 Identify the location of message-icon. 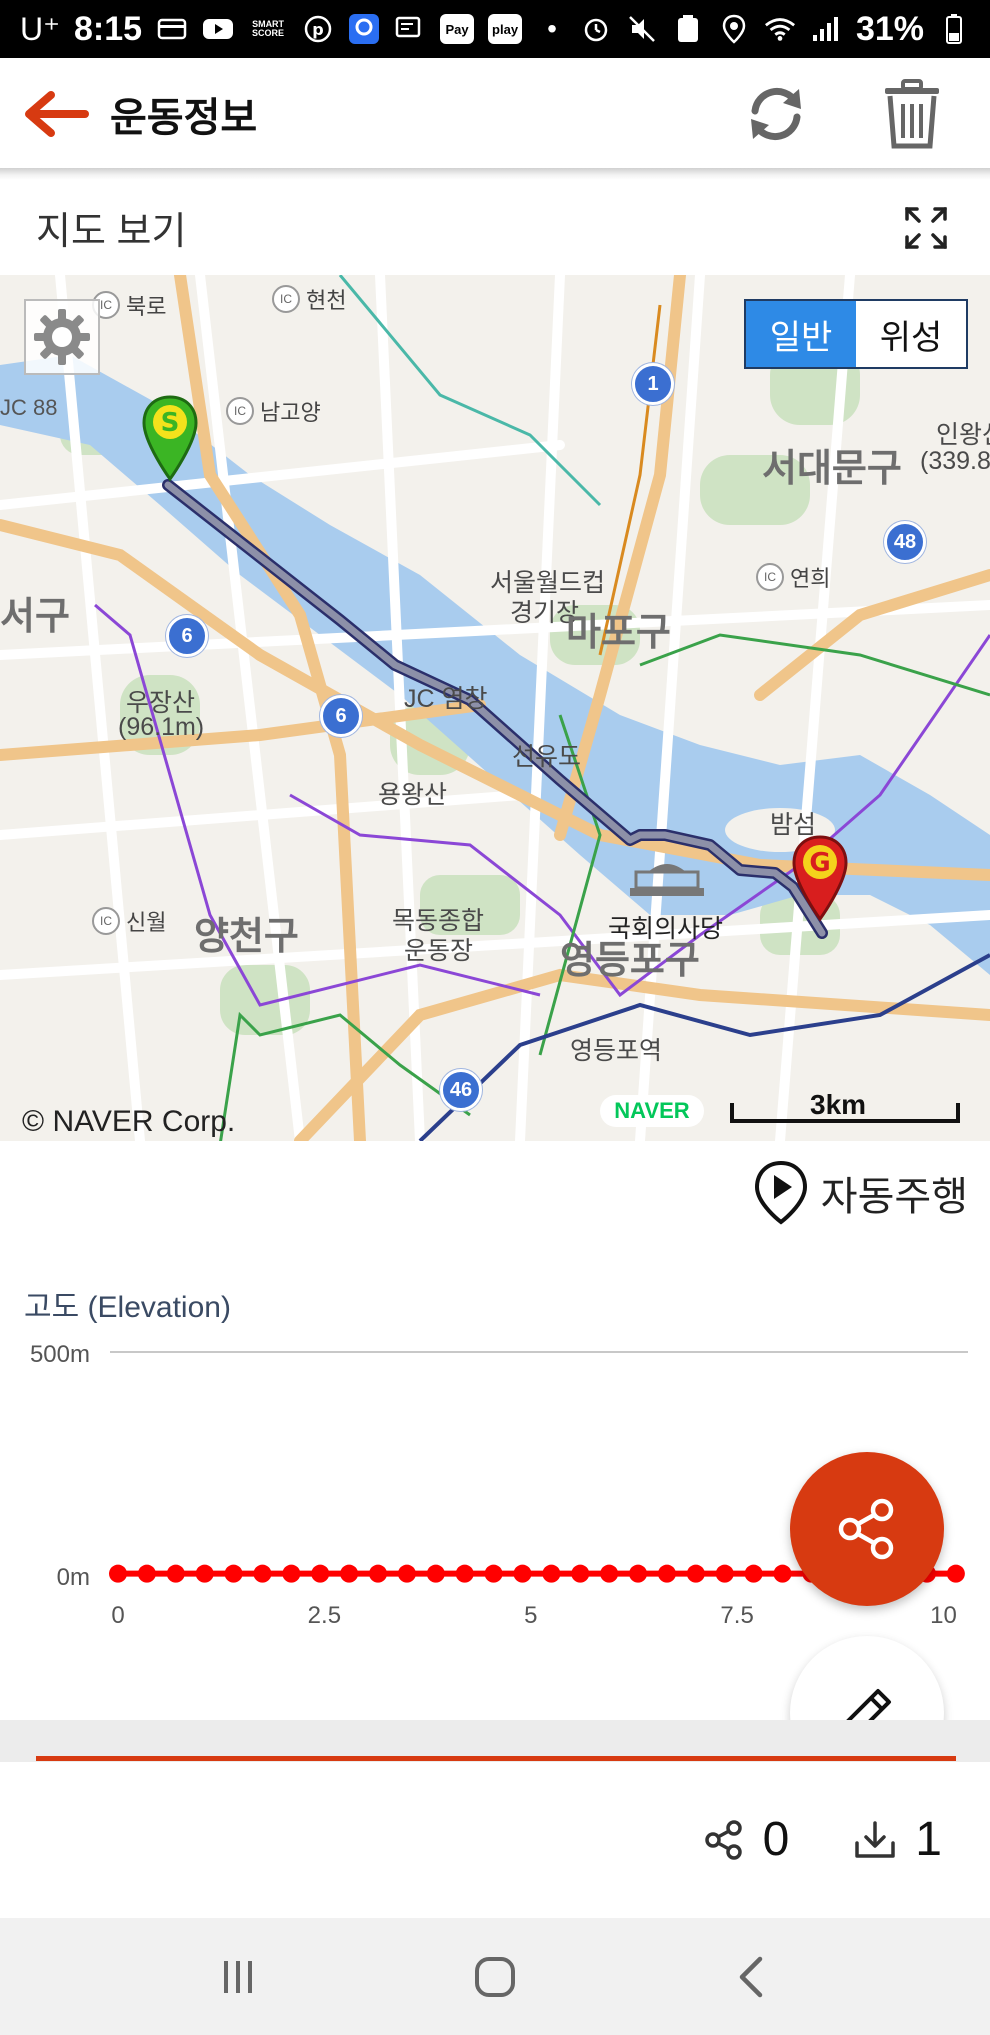
(410, 29).